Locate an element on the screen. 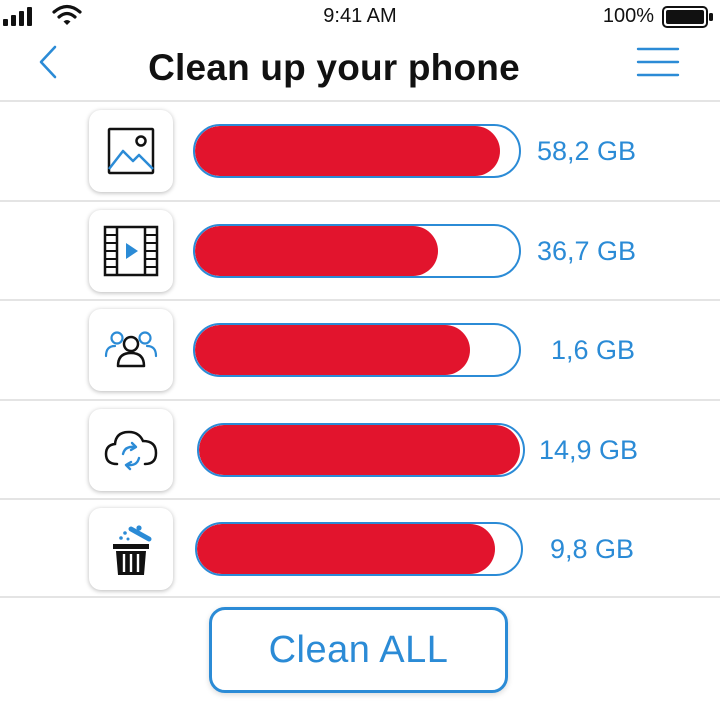 This screenshot has height=720, width=720. category-row-cloud: 14,9 GB is located at coordinates (360, 448).